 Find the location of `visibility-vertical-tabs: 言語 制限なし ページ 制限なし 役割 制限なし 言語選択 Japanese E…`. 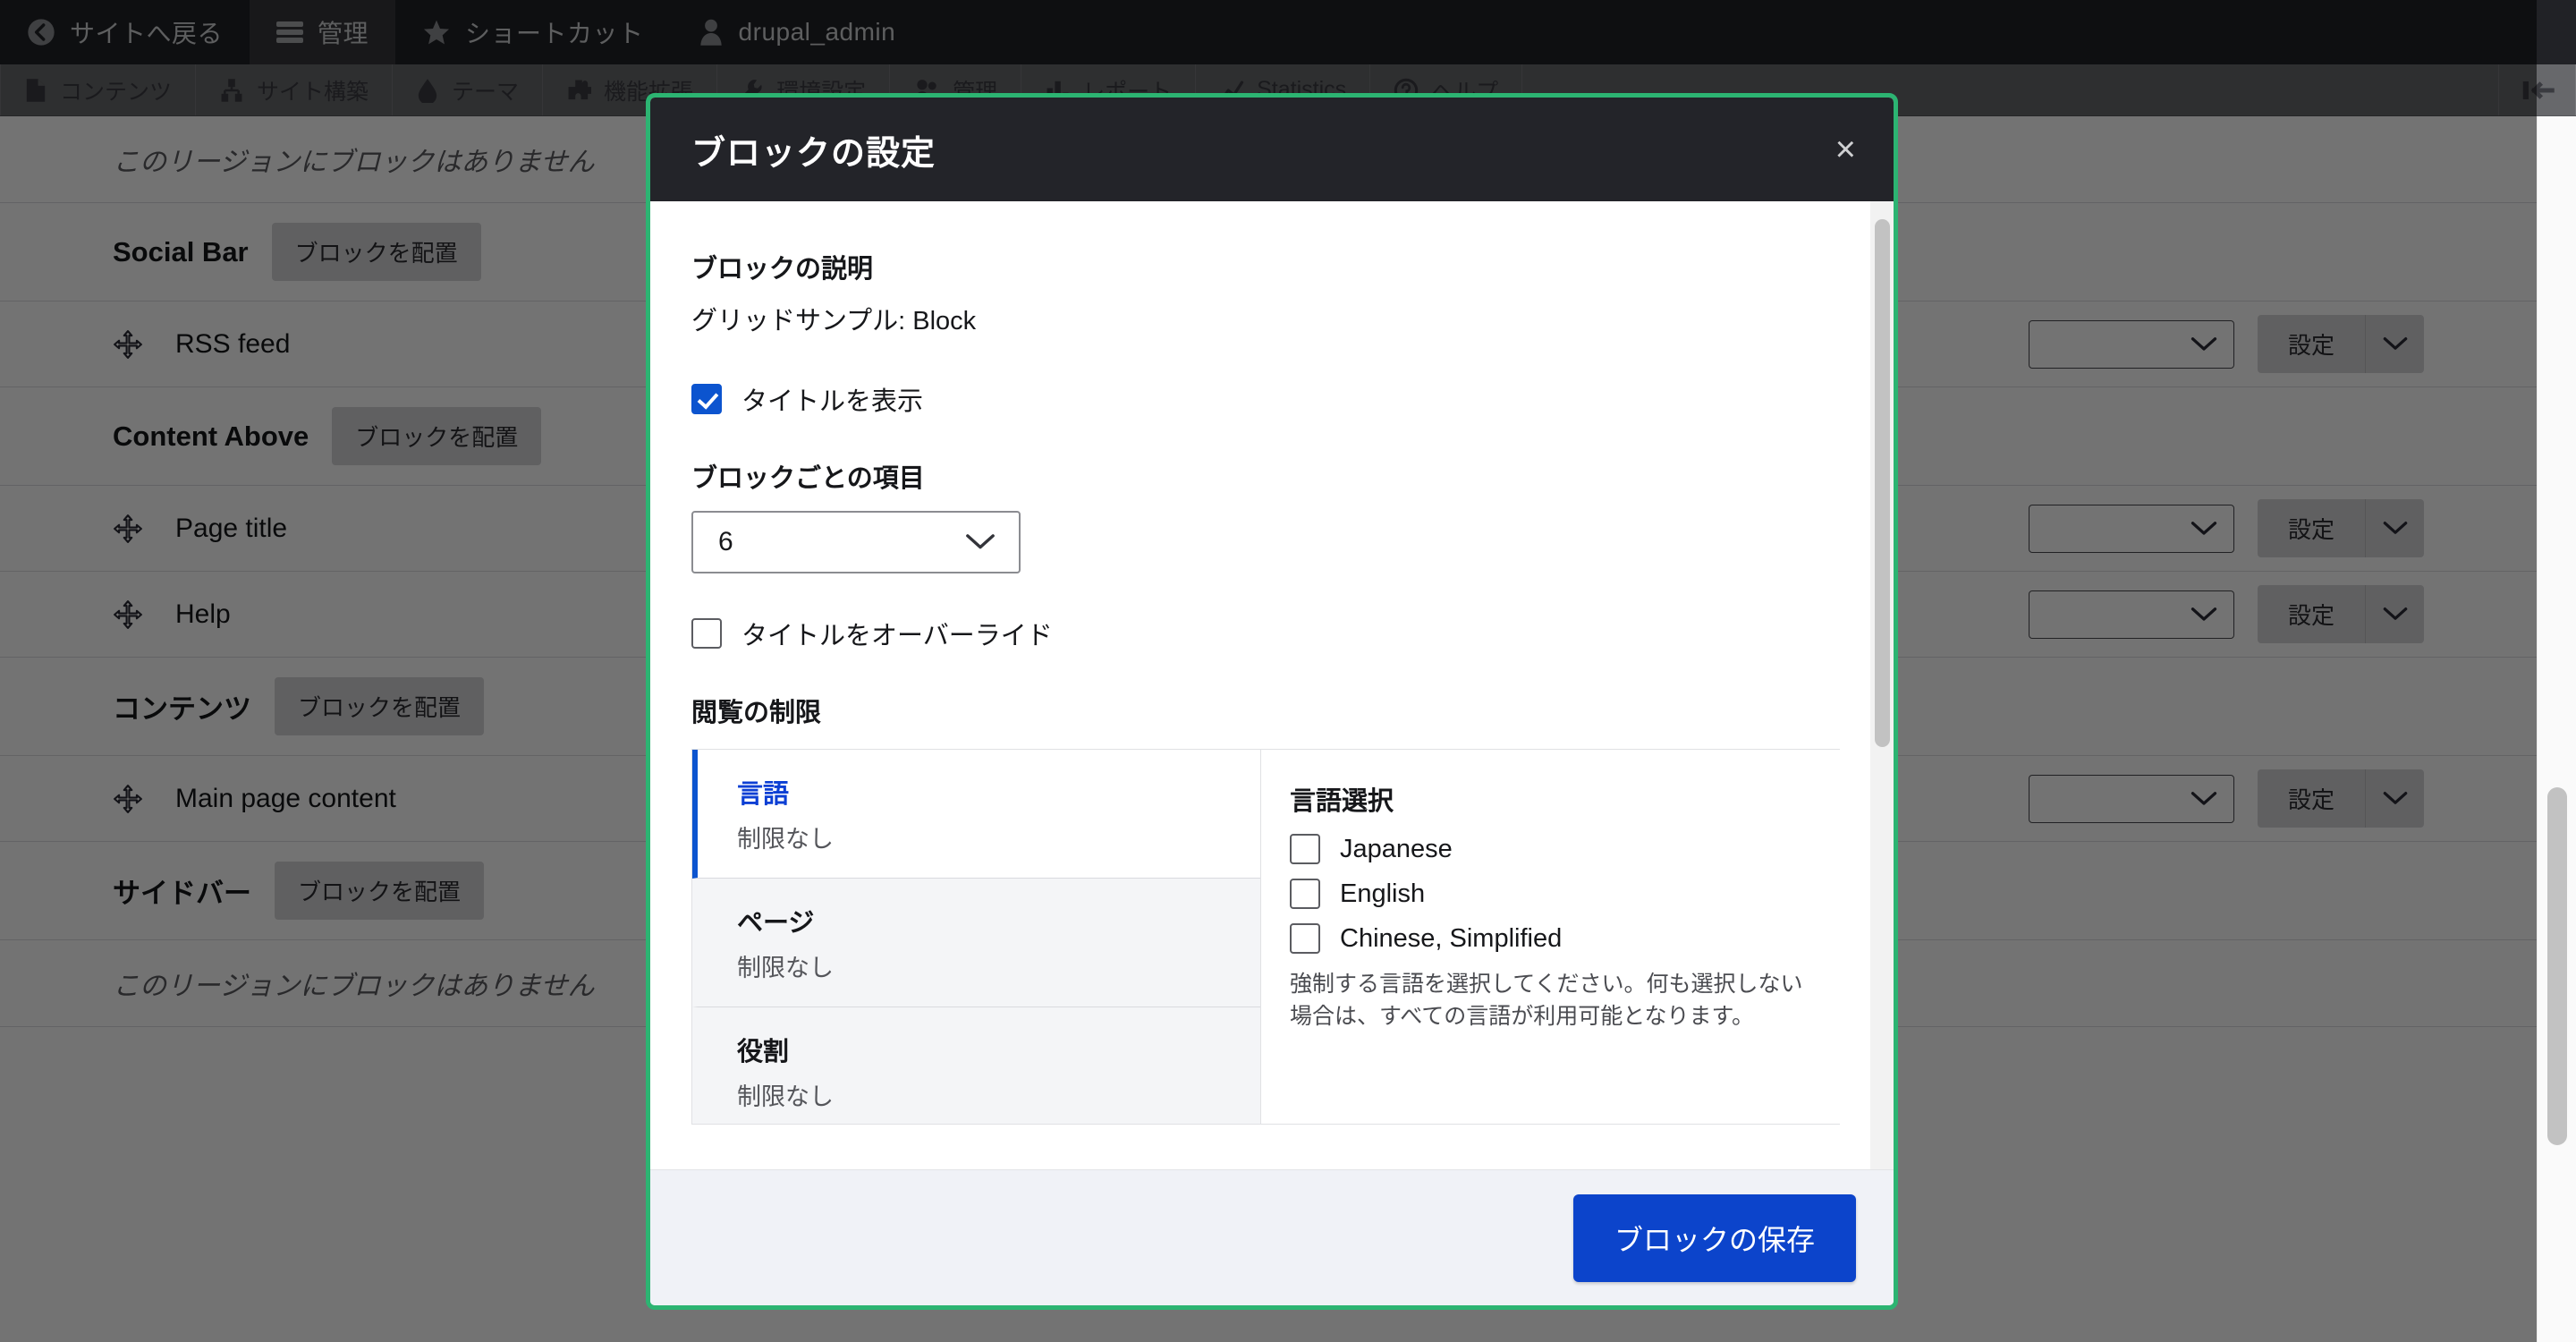

visibility-vertical-tabs: 言語 制限なし ページ 制限なし 役割 制限なし 言語選択 Japanese E… is located at coordinates (1265, 937).